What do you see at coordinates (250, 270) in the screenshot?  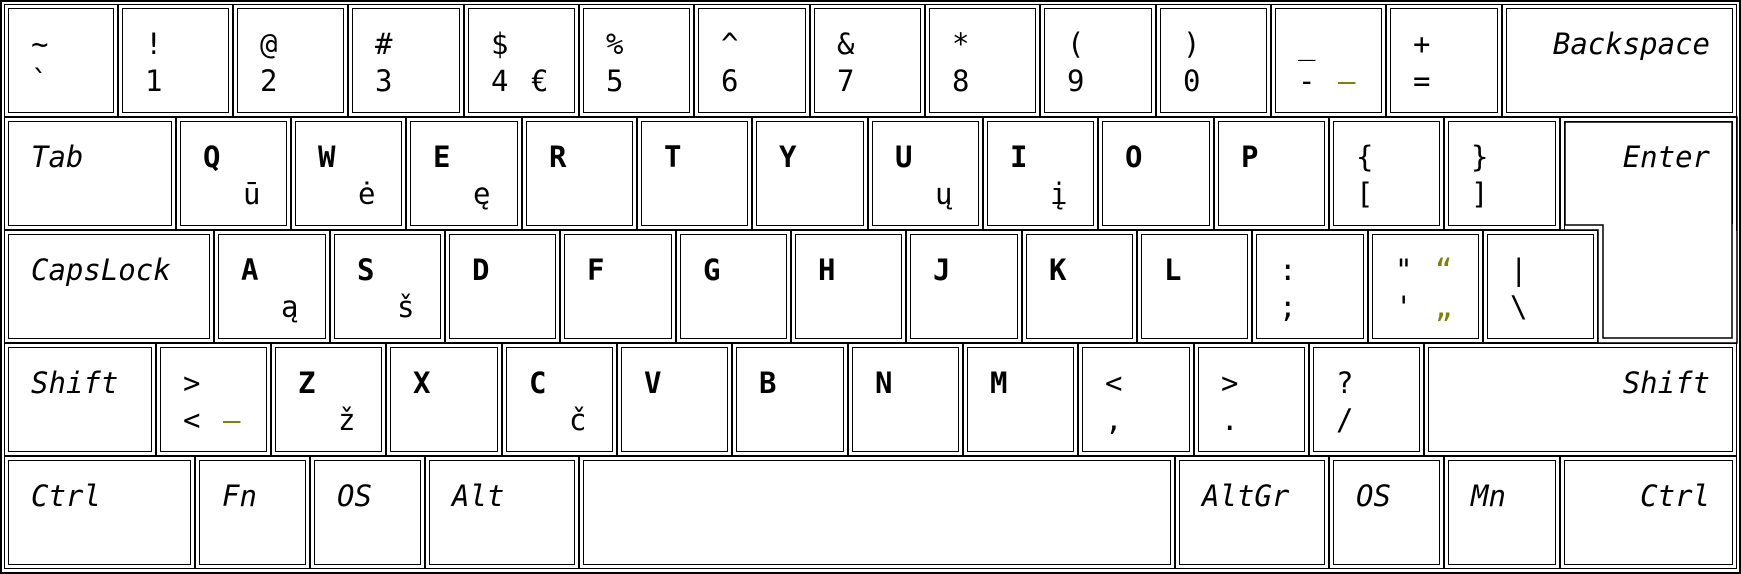 I see `key-a-letter: A` at bounding box center [250, 270].